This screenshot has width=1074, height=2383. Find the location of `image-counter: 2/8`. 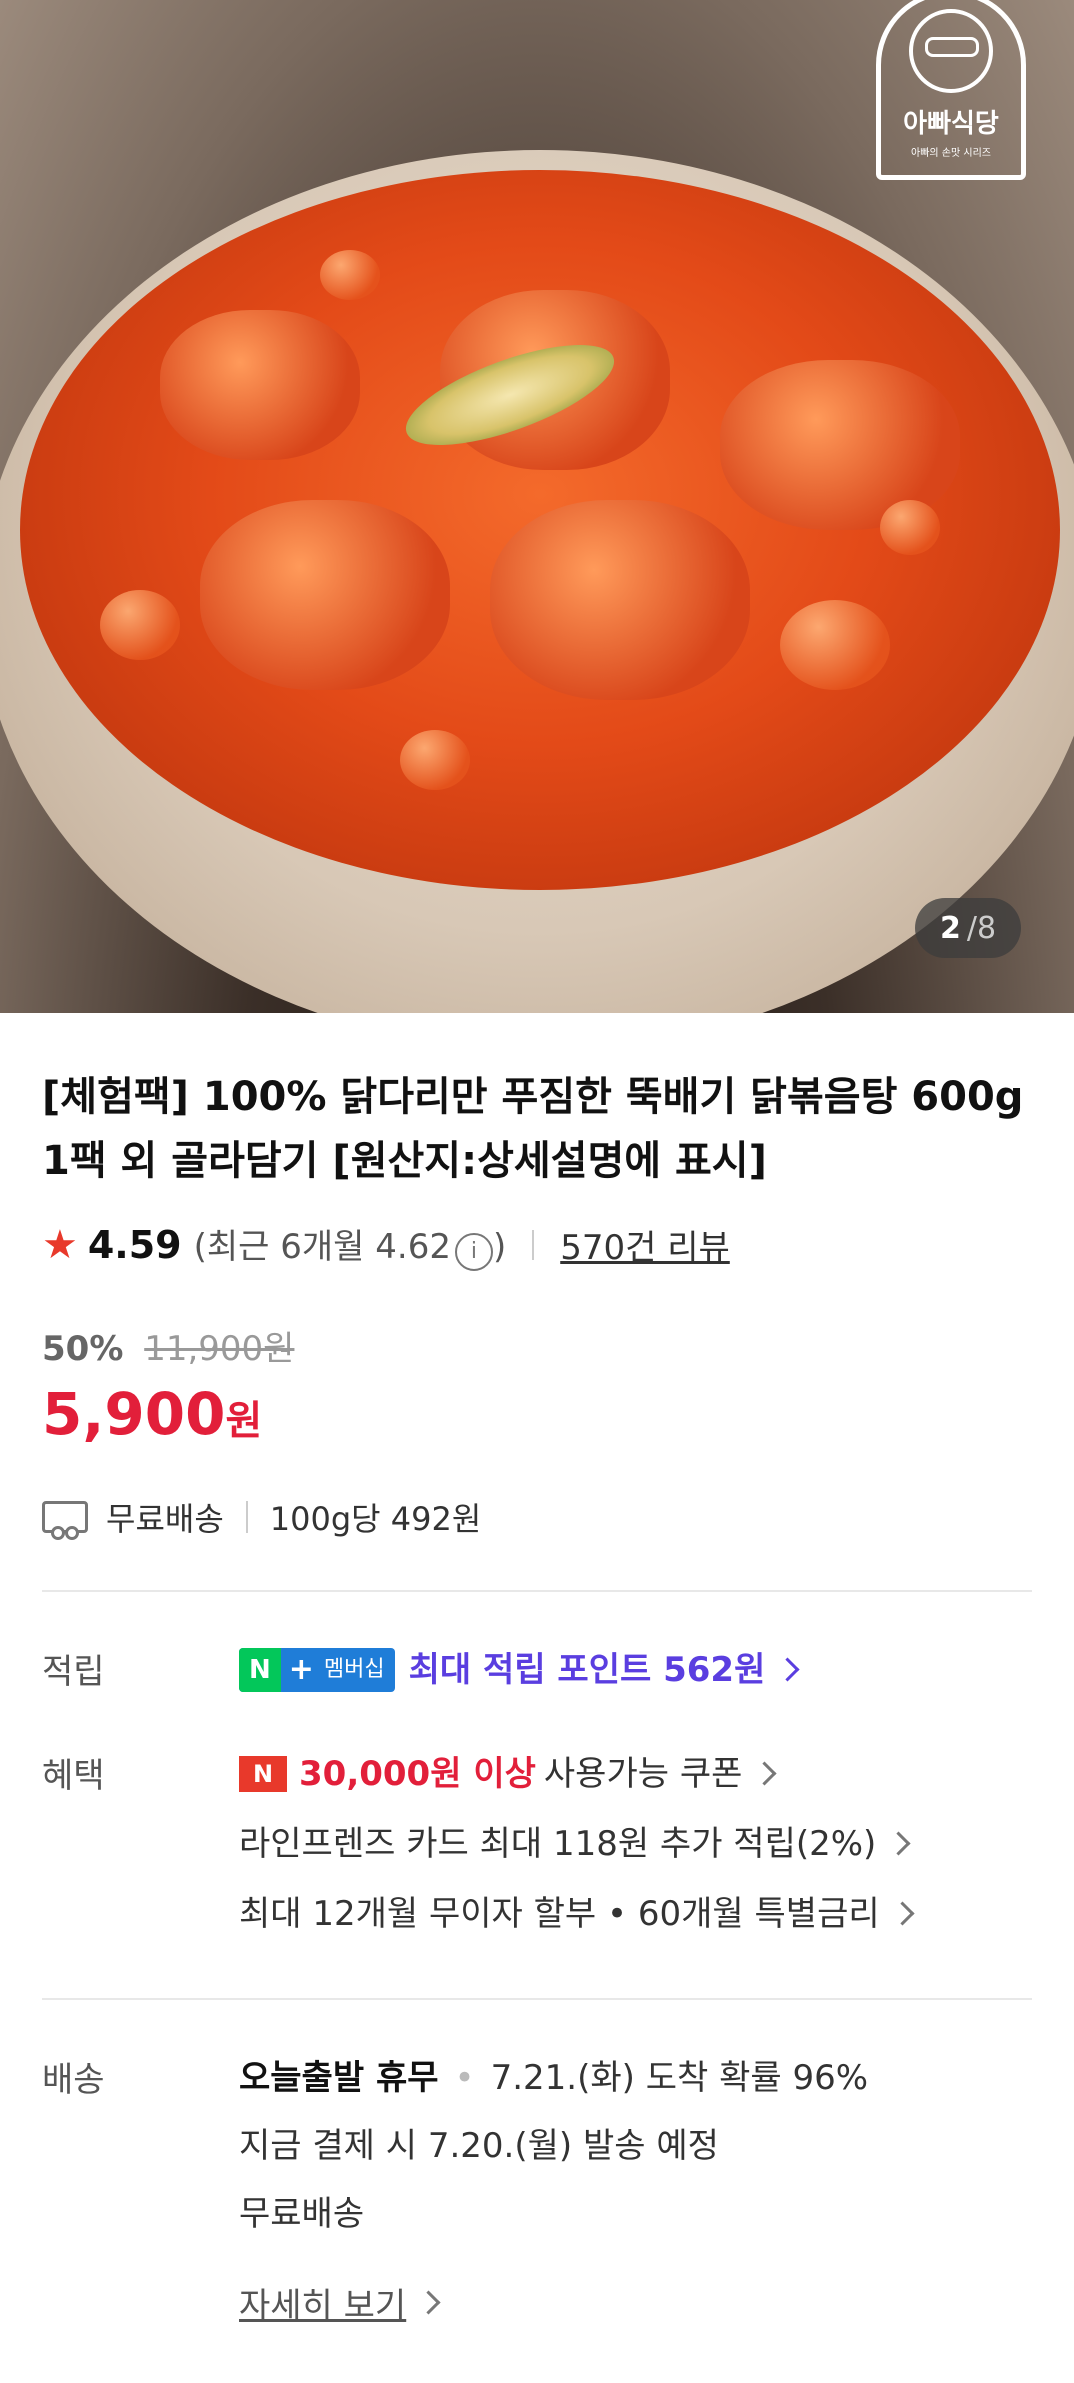

image-counter: 2/8 is located at coordinates (968, 928).